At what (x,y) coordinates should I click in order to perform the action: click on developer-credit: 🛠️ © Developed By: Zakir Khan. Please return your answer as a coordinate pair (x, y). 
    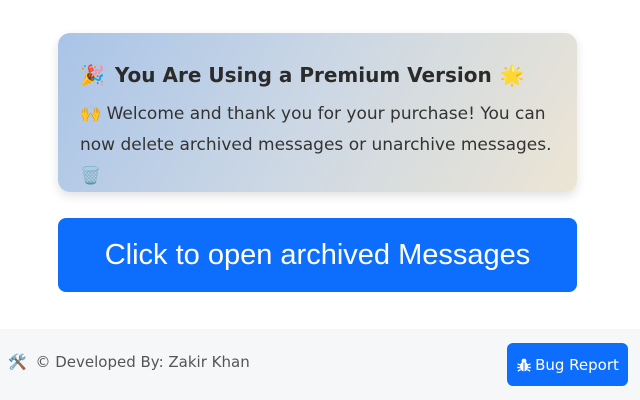
    Looking at the image, I should click on (129, 362).